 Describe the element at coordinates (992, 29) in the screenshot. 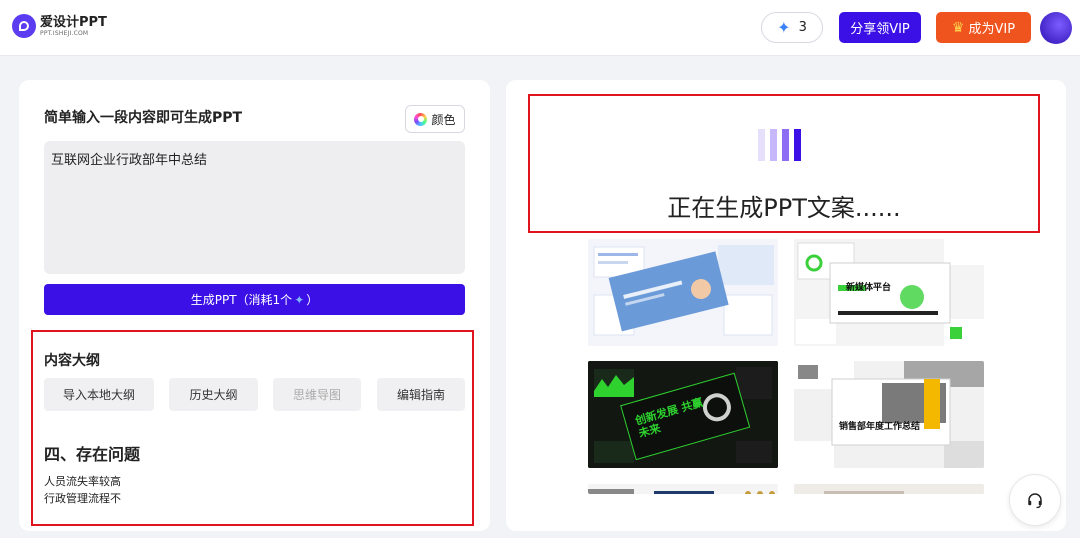

I see `become-vip-label: 成为VIP` at that location.